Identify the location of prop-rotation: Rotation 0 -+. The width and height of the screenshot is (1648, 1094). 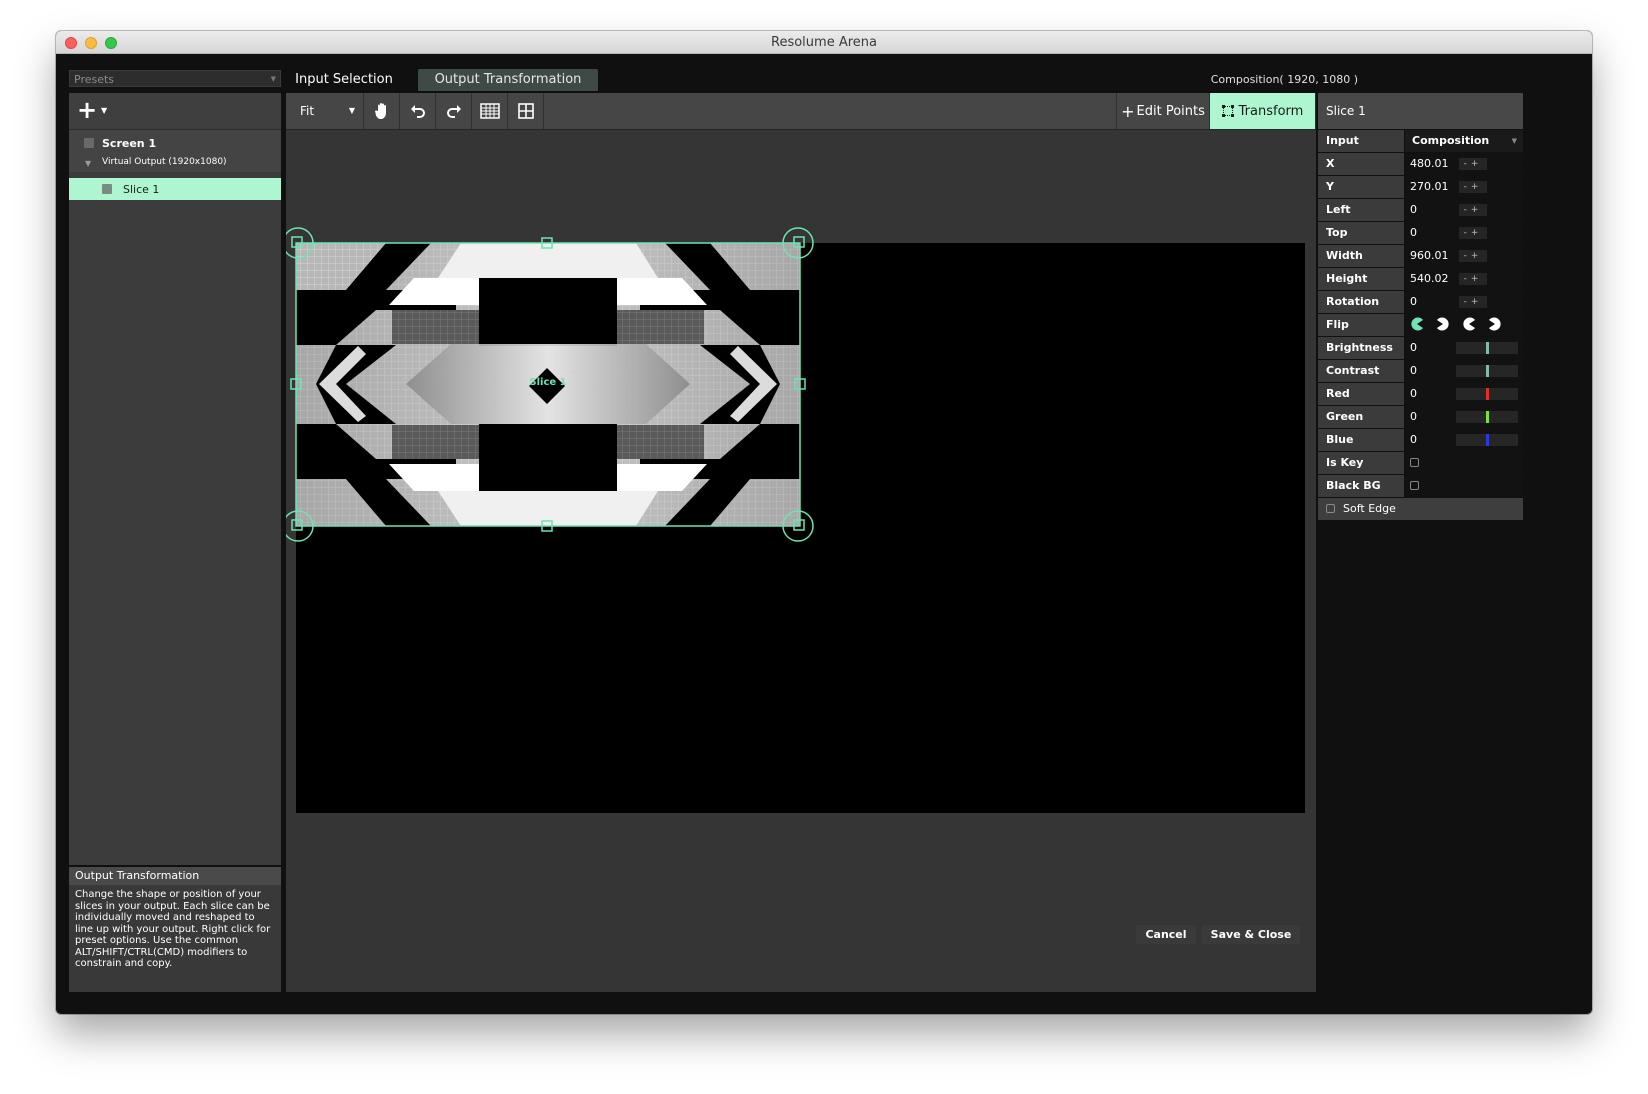
(1420, 302).